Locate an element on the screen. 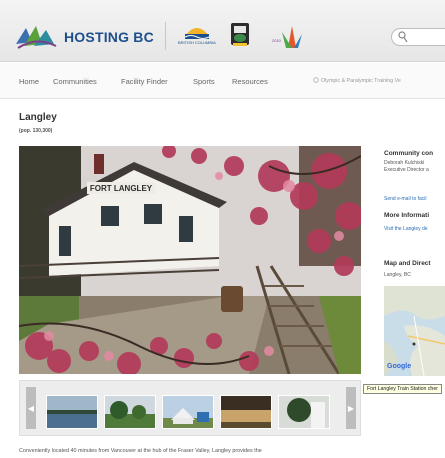 The image size is (445, 458). olympic-icon is located at coordinates (316, 80).